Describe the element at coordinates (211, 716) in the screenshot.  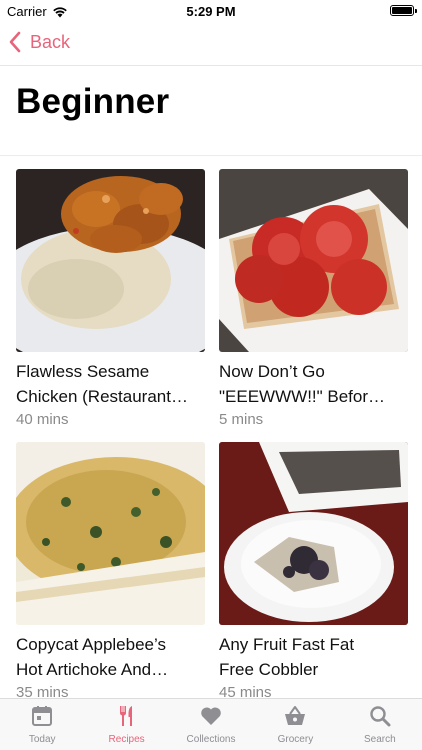
I see `heart-icon` at that location.